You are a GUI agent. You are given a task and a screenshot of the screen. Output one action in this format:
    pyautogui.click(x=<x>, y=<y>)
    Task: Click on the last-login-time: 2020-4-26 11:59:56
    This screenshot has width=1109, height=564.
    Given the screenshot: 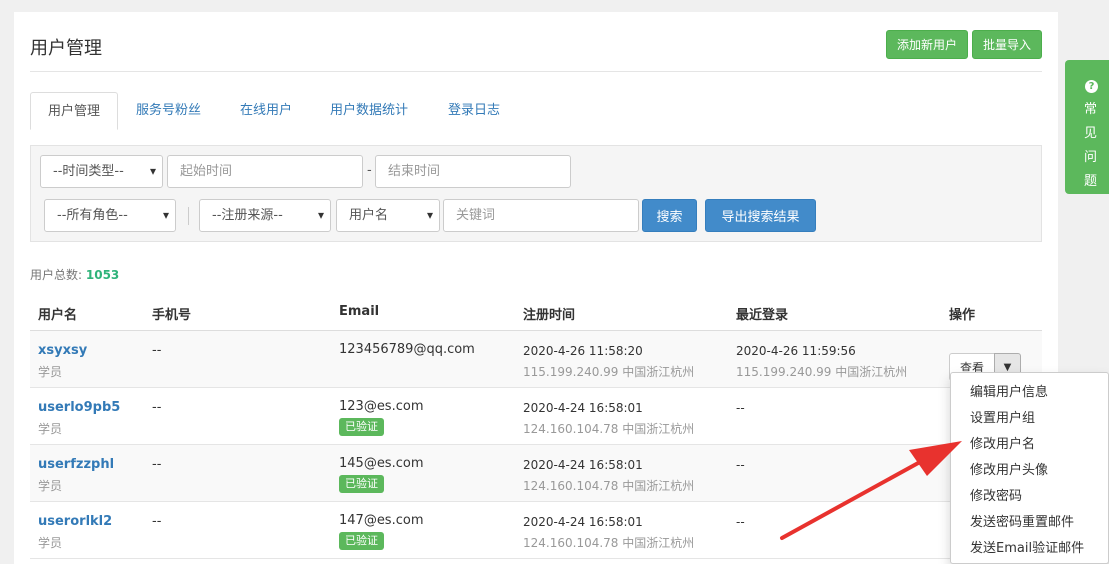 What is the action you would take?
    pyautogui.click(x=796, y=351)
    